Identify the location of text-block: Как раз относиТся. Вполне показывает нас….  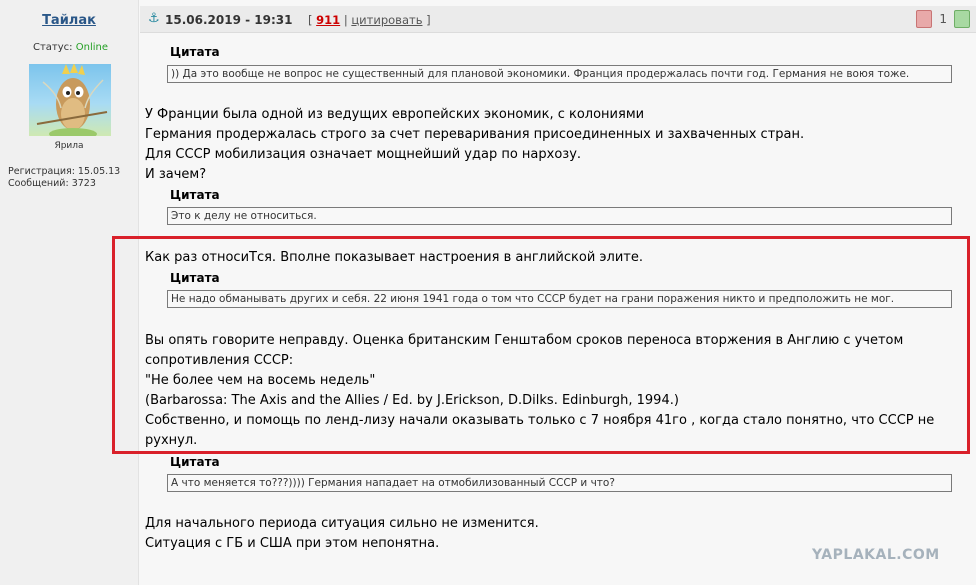
(394, 258).